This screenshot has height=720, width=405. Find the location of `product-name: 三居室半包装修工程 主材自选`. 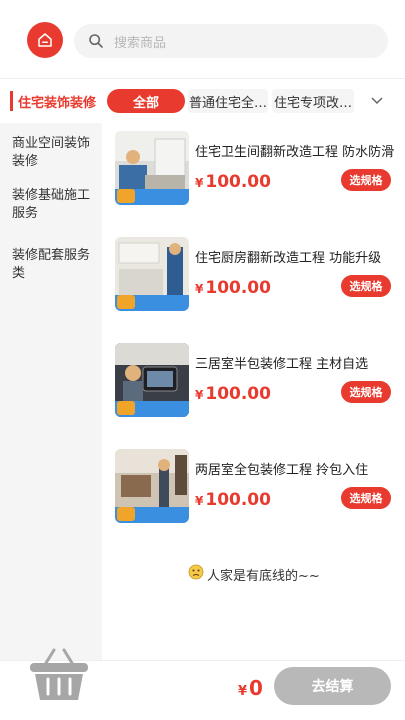

product-name: 三居室半包装修工程 主材自选 is located at coordinates (282, 364).